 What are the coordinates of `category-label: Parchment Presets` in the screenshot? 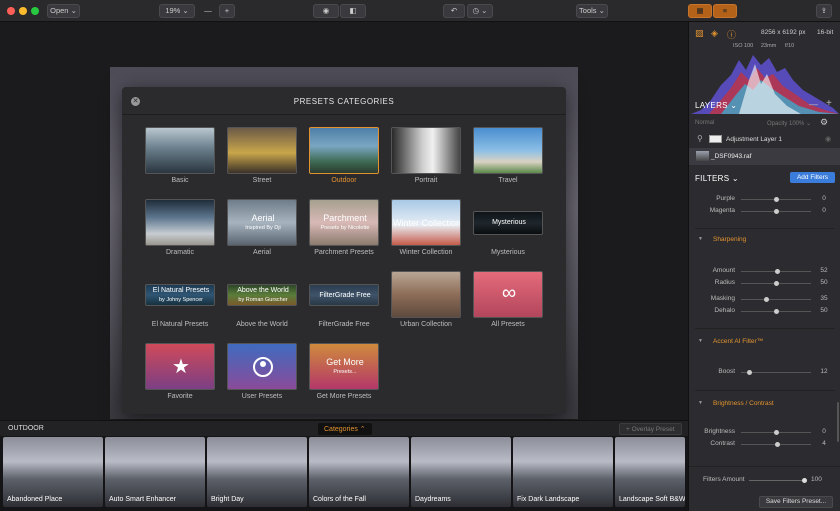 It's located at (344, 252).